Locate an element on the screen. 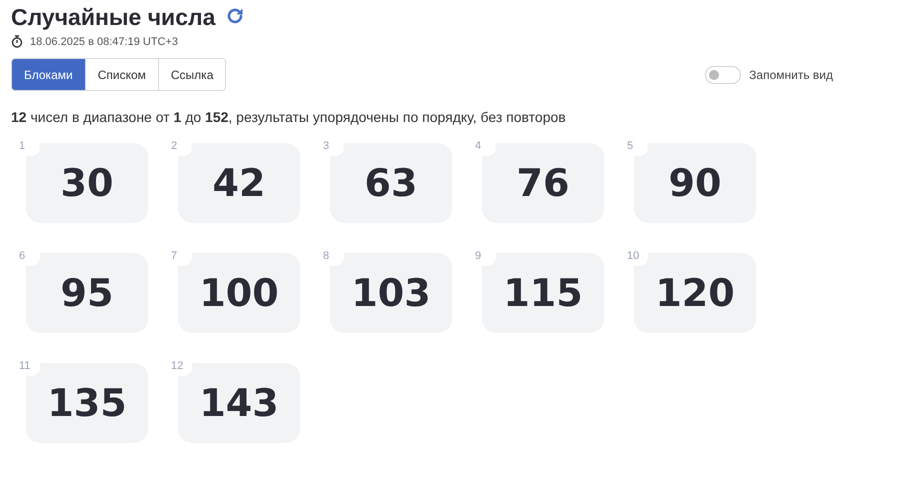  view-tab: Ссылка is located at coordinates (192, 74).